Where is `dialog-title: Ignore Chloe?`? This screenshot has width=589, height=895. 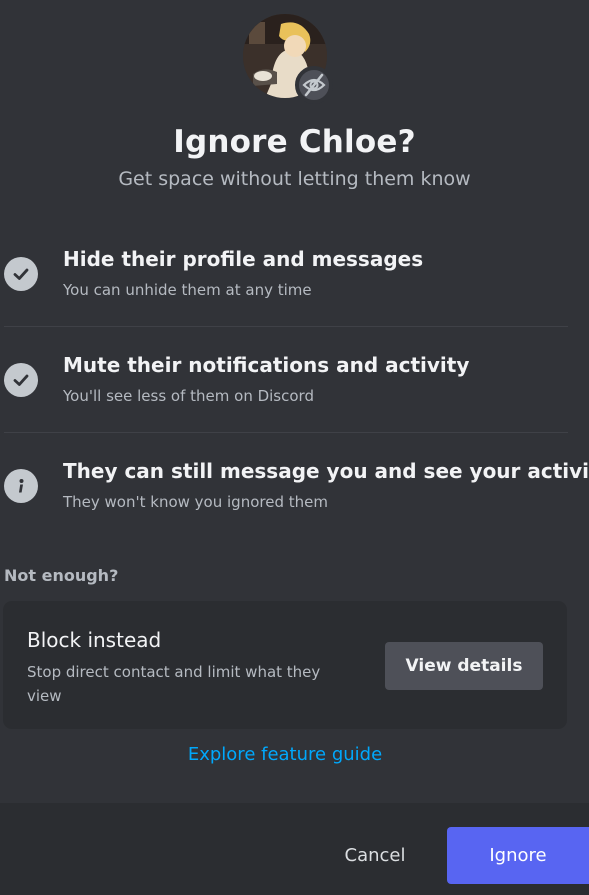
dialog-title: Ignore Chloe? is located at coordinates (294, 142).